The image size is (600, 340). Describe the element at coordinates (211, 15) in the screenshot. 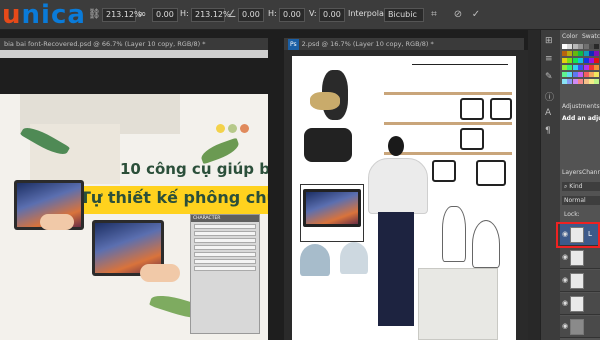

I see `height-field: 213.12%` at that location.